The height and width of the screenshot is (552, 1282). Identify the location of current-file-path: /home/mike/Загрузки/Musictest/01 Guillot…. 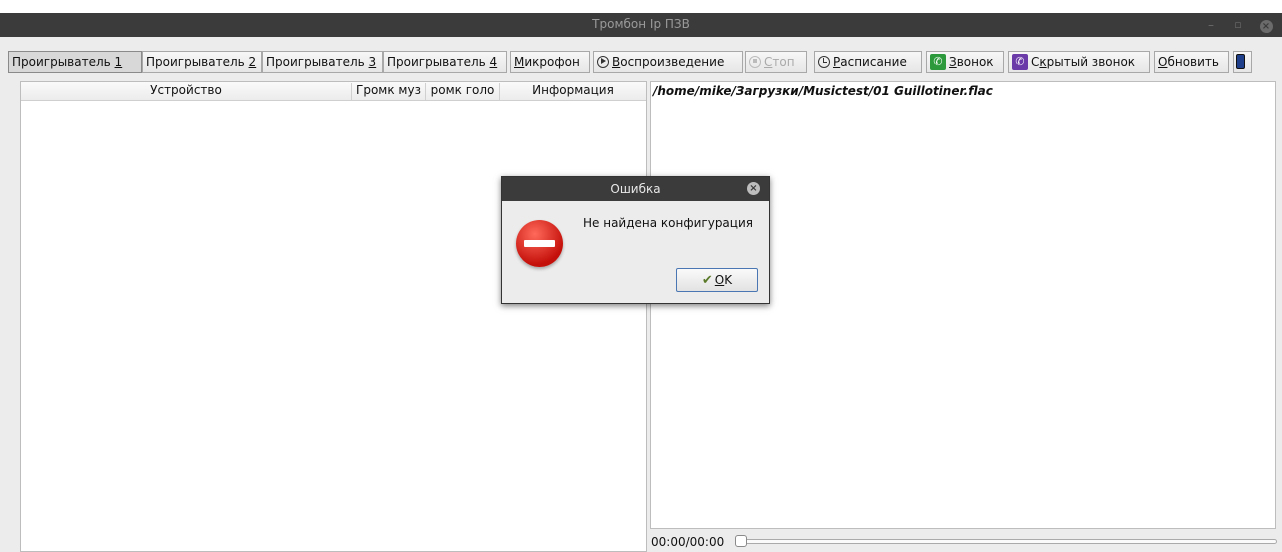
(823, 91).